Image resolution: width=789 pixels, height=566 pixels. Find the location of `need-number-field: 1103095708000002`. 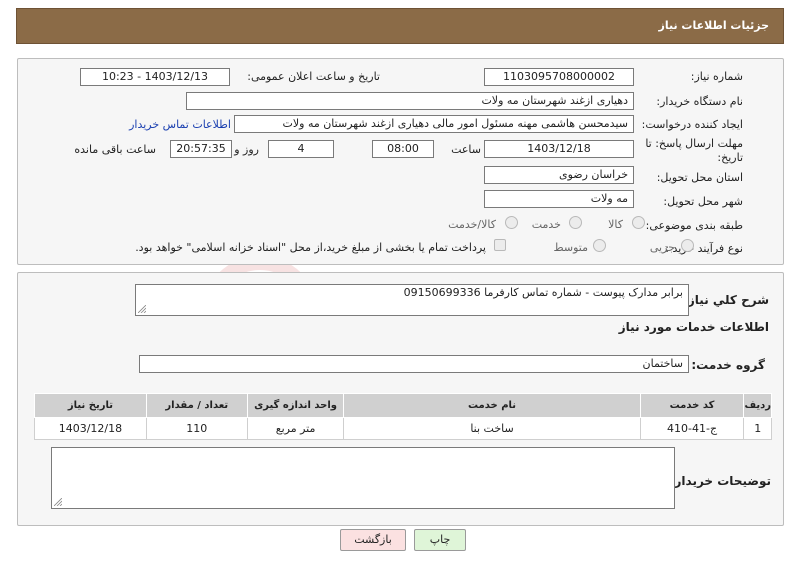

need-number-field: 1103095708000002 is located at coordinates (559, 77).